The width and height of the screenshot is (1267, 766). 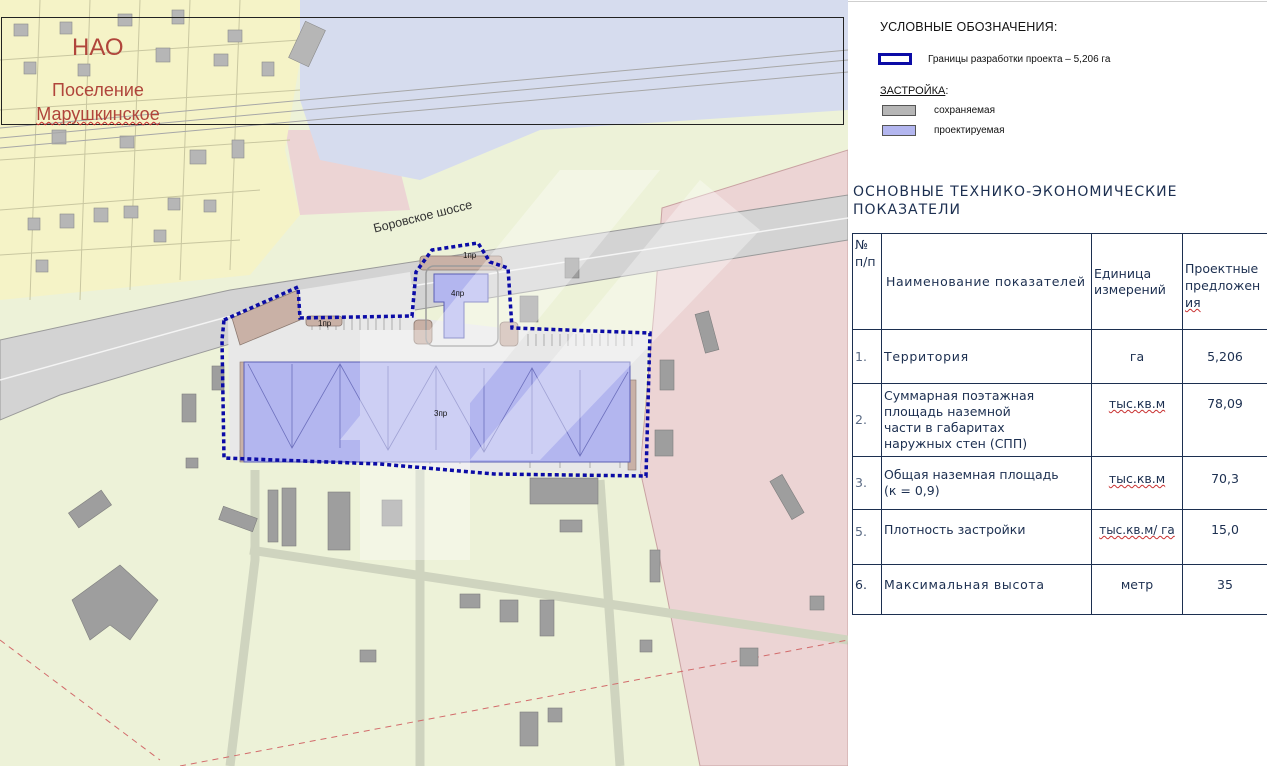 What do you see at coordinates (986, 356) in the screenshot?
I see `row-name: Территория` at bounding box center [986, 356].